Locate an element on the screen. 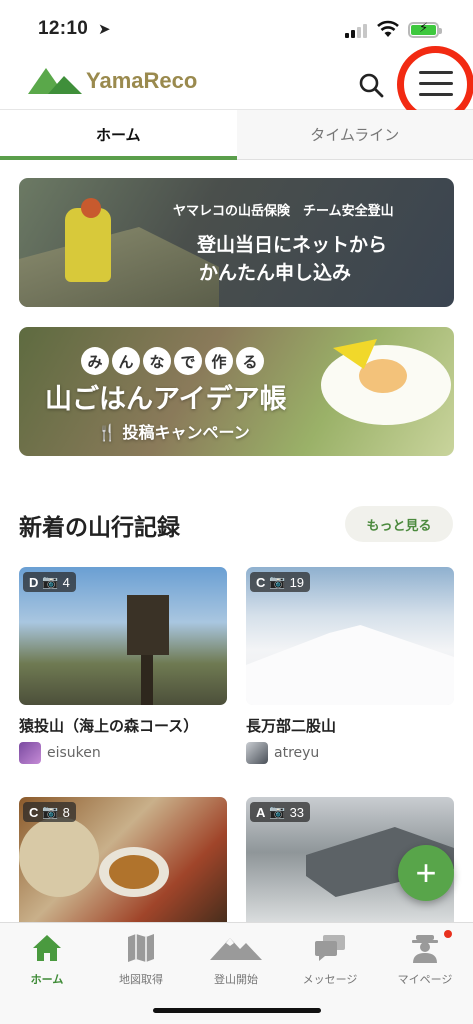  nav-home: ホーム is located at coordinates (47, 959).